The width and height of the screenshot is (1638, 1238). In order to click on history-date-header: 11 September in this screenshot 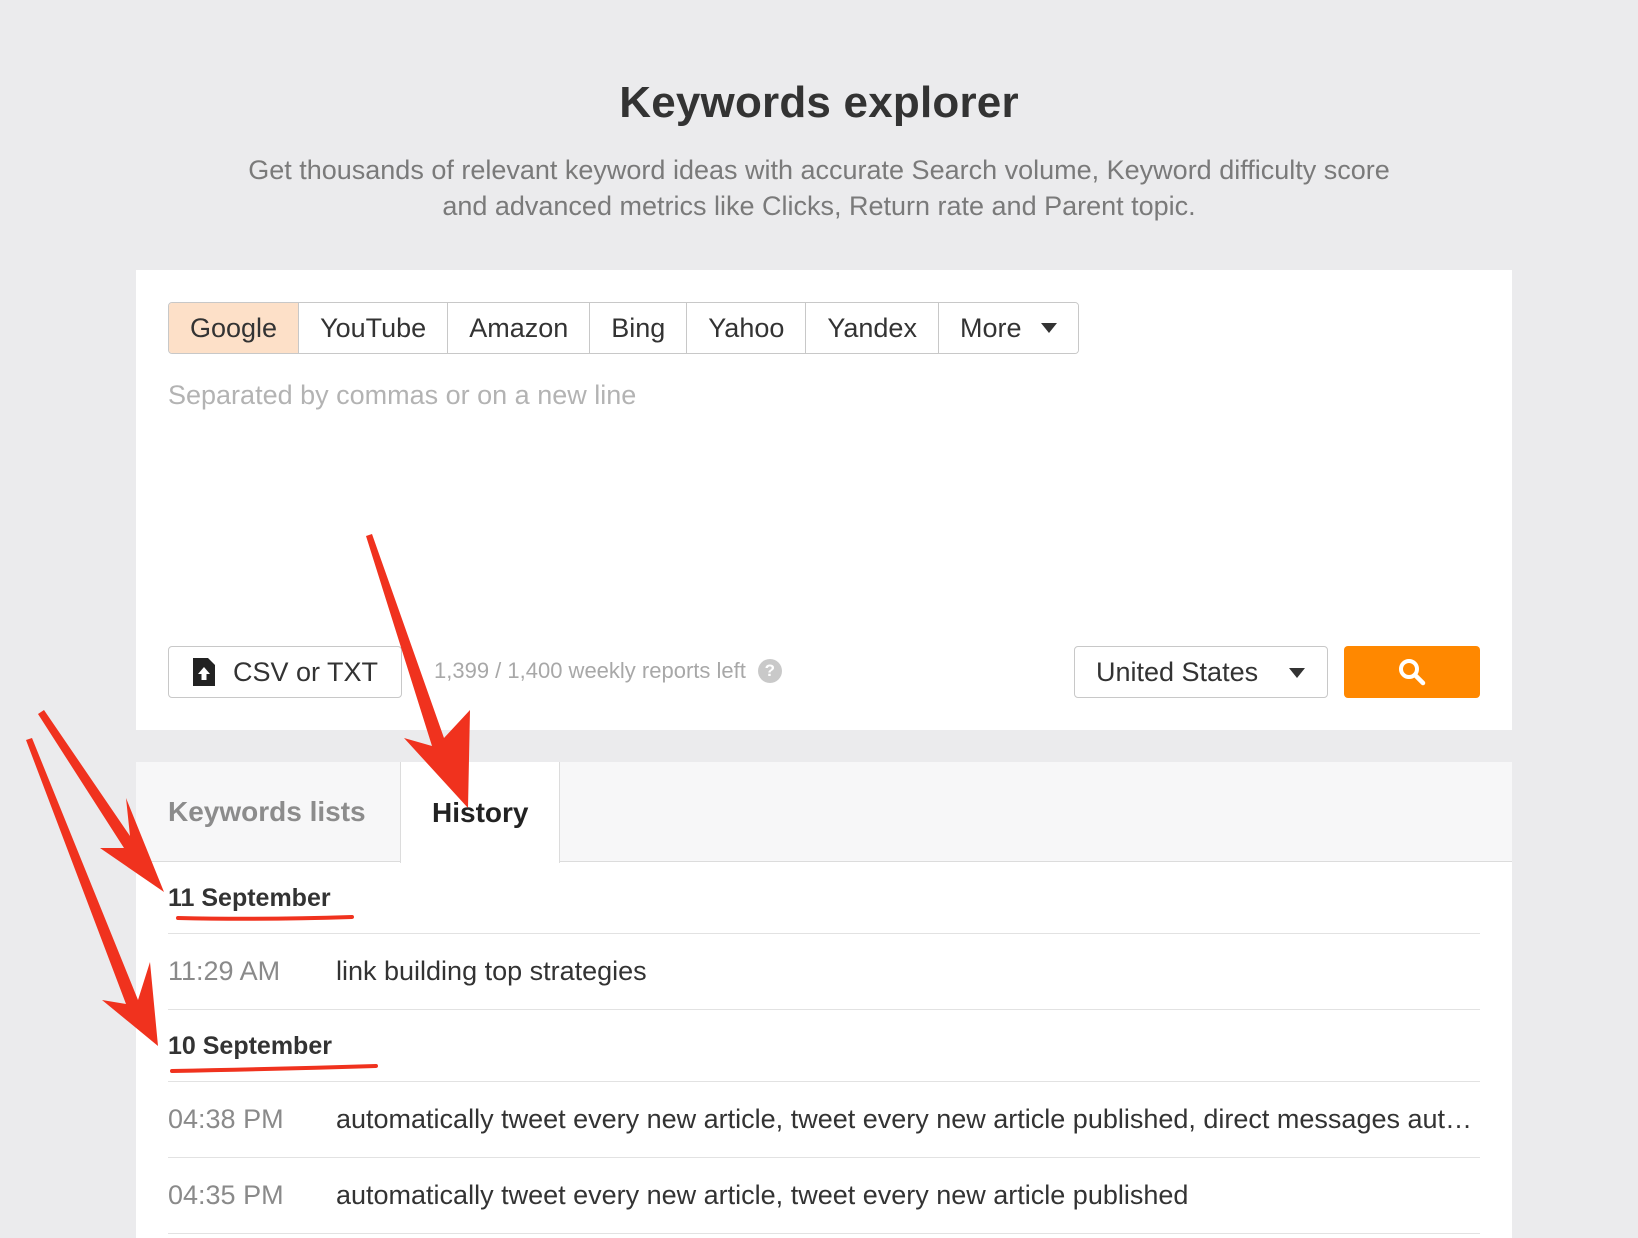, I will do `click(824, 898)`.